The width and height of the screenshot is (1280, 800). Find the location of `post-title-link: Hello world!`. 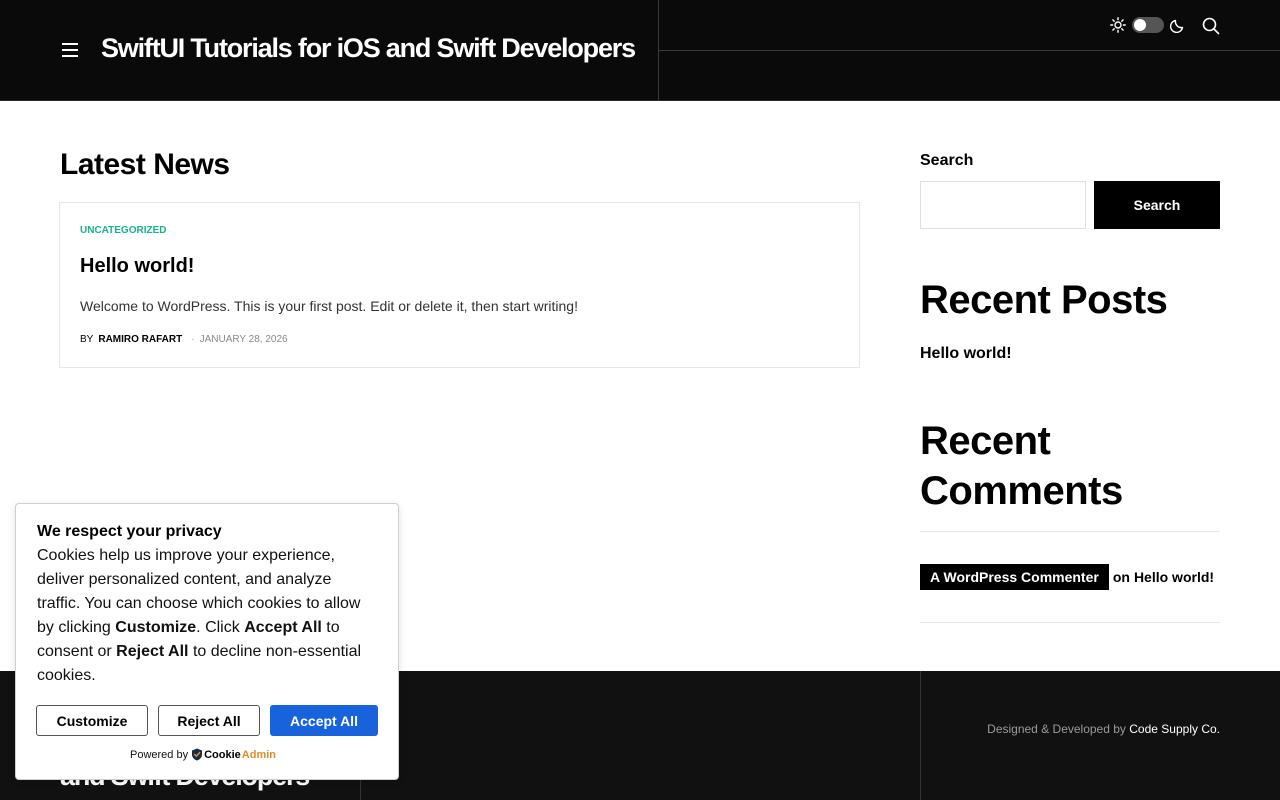

post-title-link: Hello world! is located at coordinates (137, 266).